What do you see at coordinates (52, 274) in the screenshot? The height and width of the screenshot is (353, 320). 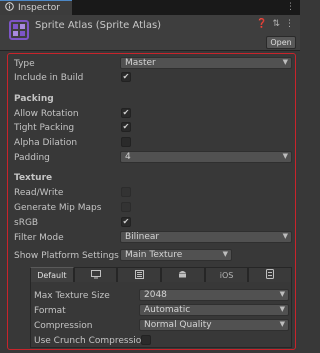 I see `tab-default: Default` at bounding box center [52, 274].